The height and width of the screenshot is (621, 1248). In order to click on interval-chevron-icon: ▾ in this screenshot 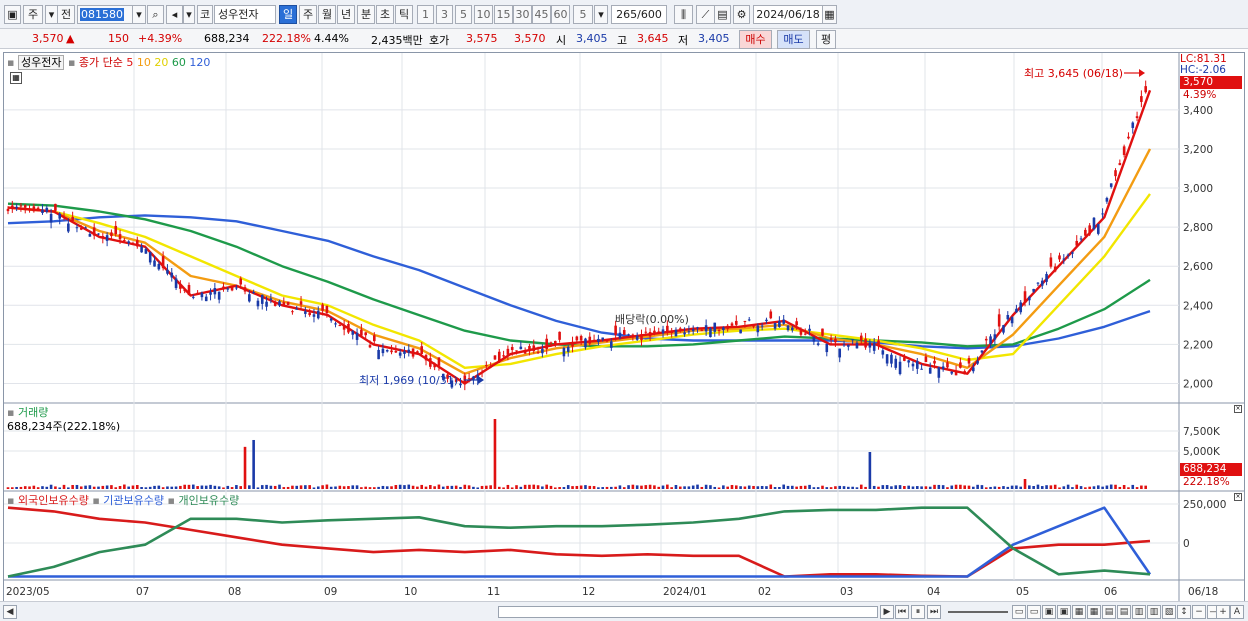, I will do `click(601, 14)`.